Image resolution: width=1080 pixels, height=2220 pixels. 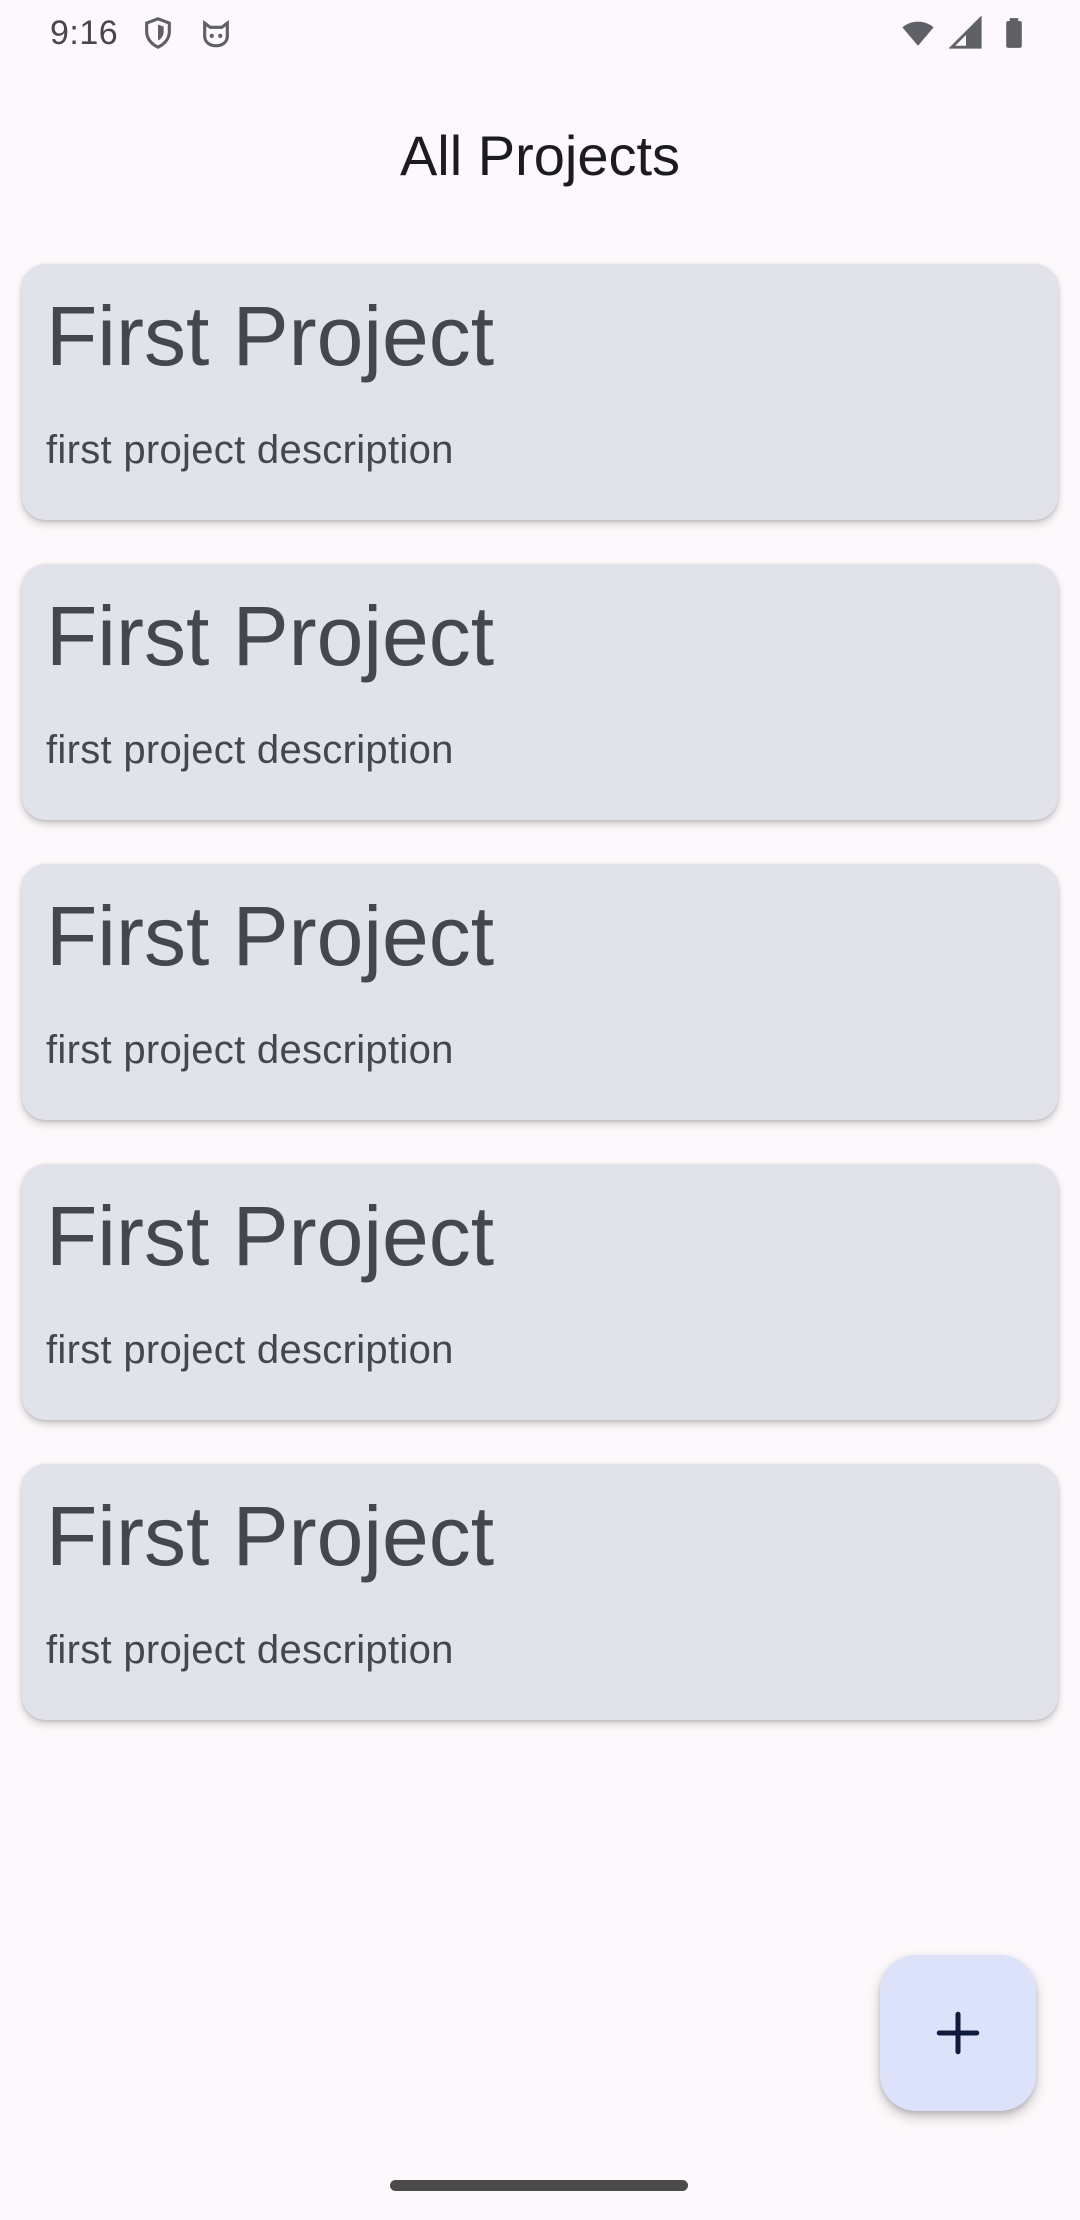 What do you see at coordinates (539, 2185) in the screenshot?
I see `gesture-navigation-handle` at bounding box center [539, 2185].